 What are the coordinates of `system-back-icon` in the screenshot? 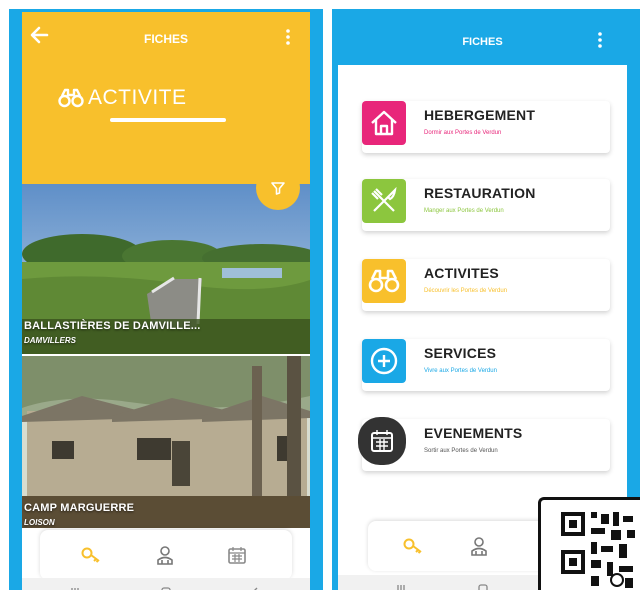 It's located at (255, 587).